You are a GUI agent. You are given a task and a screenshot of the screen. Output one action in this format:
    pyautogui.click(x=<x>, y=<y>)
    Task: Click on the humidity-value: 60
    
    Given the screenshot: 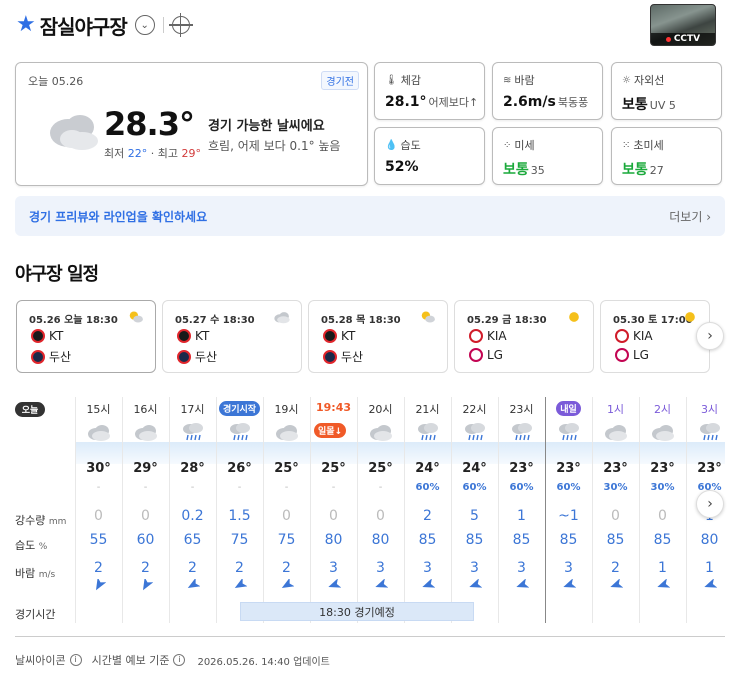 What is the action you would take?
    pyautogui.click(x=145, y=540)
    